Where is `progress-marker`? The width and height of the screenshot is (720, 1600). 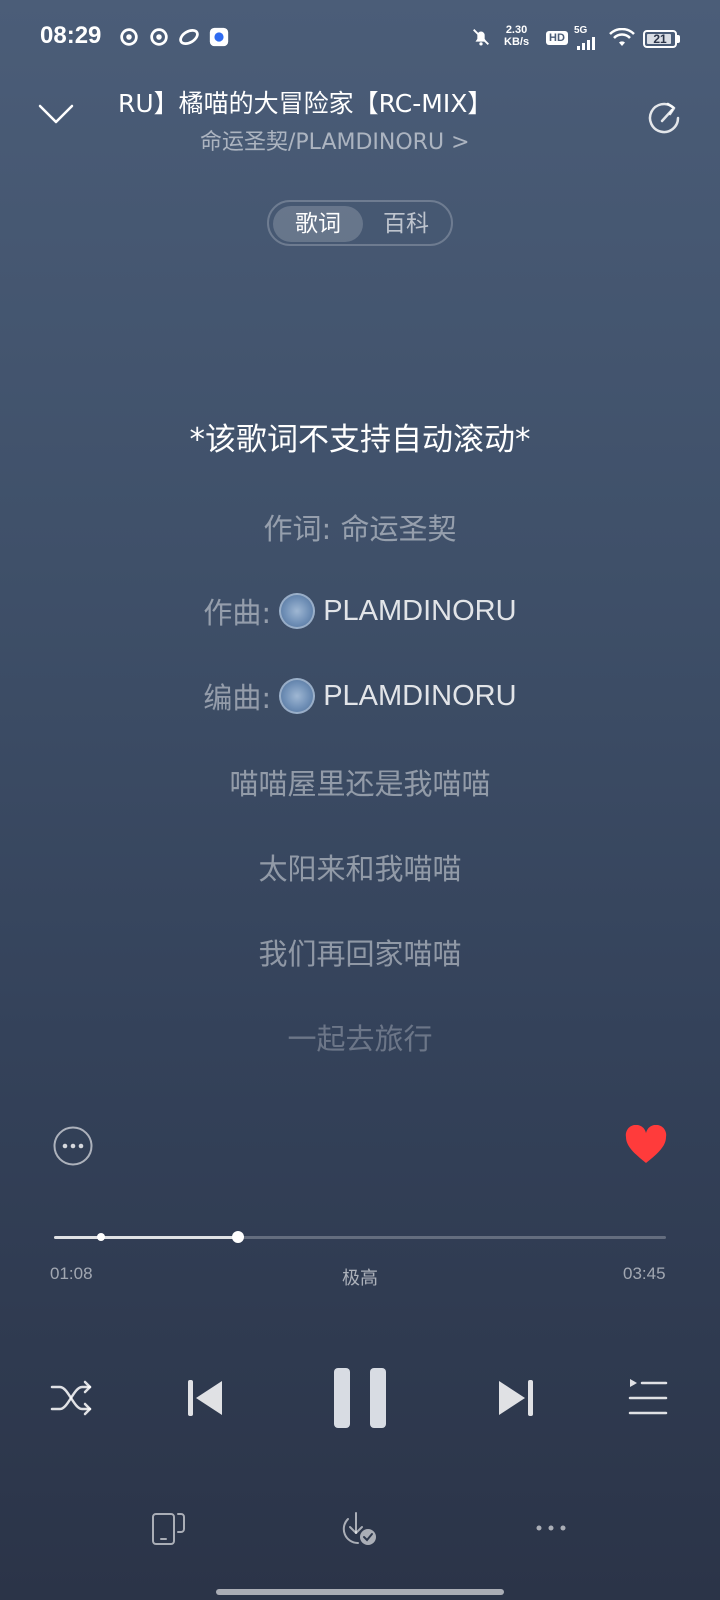
progress-marker is located at coordinates (101, 1237).